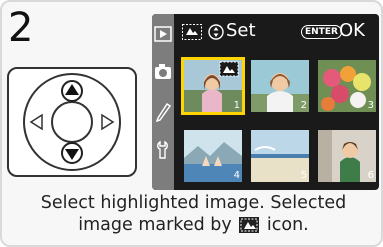 The height and width of the screenshot is (247, 383). Describe the element at coordinates (229, 69) in the screenshot. I see `print-mark-icon` at that location.